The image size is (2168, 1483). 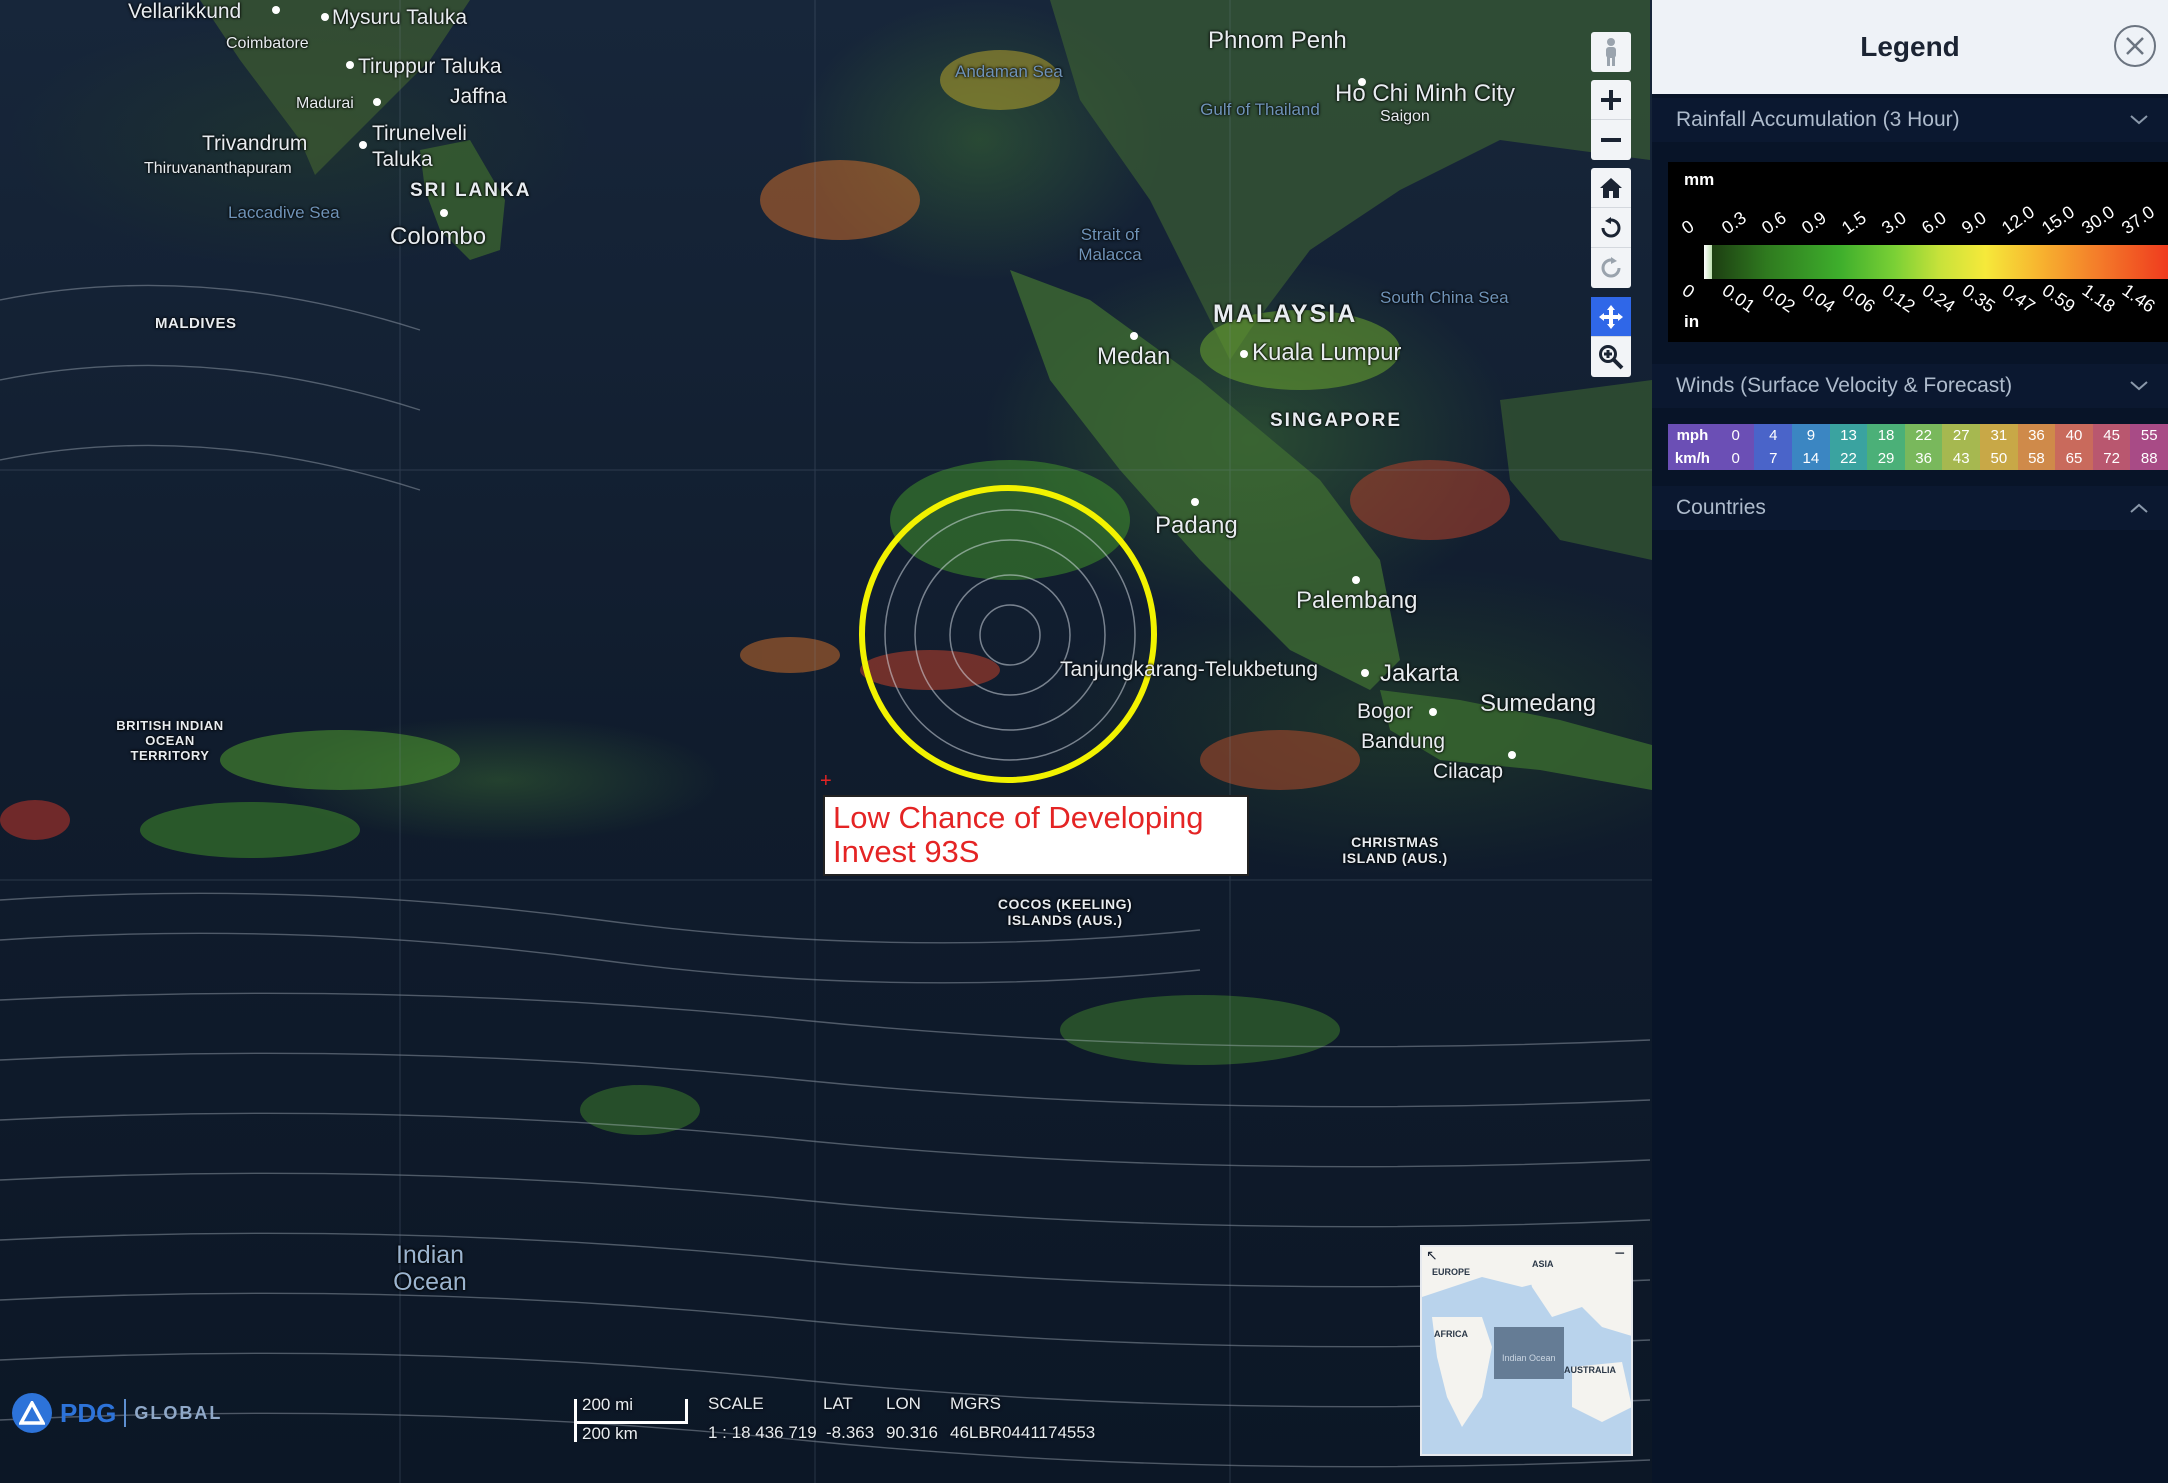 What do you see at coordinates (419, 133) in the screenshot?
I see `place-label: Tirunelveli` at bounding box center [419, 133].